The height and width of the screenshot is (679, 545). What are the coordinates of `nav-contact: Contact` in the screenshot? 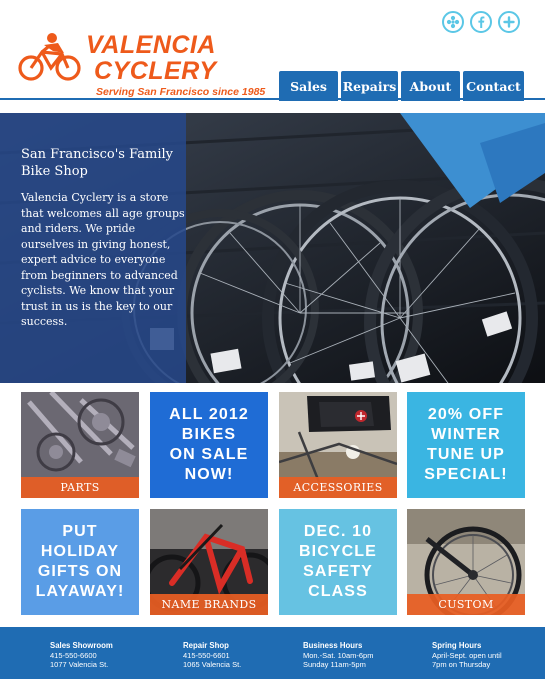 It's located at (493, 86).